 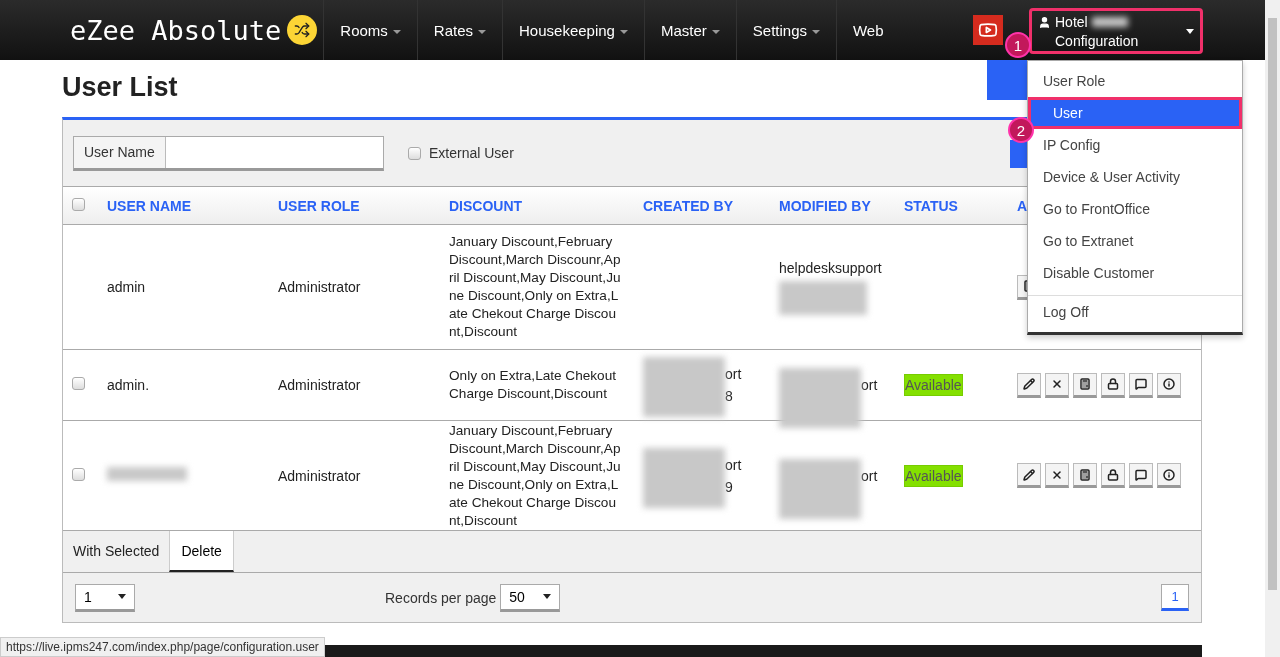 I want to click on menu-item: Go to FrontOffice, so click(x=1135, y=209).